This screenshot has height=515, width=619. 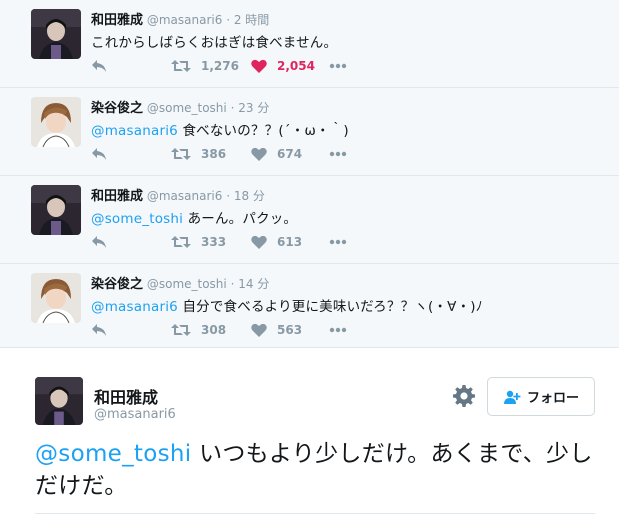 I want to click on like-button: 674, so click(x=276, y=154).